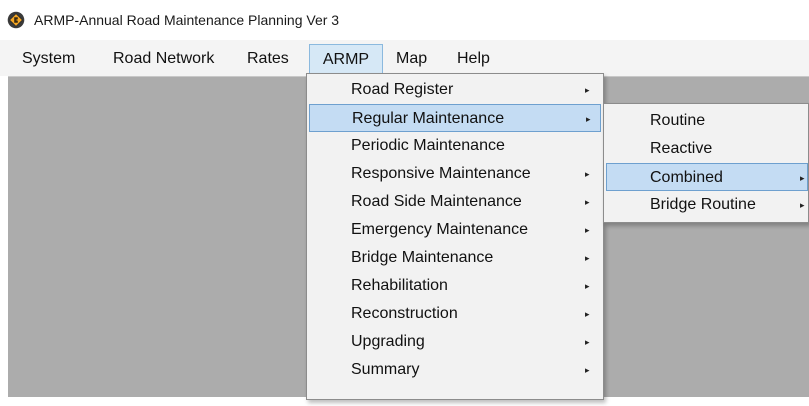  I want to click on menu-item-label: Summary, so click(385, 369).